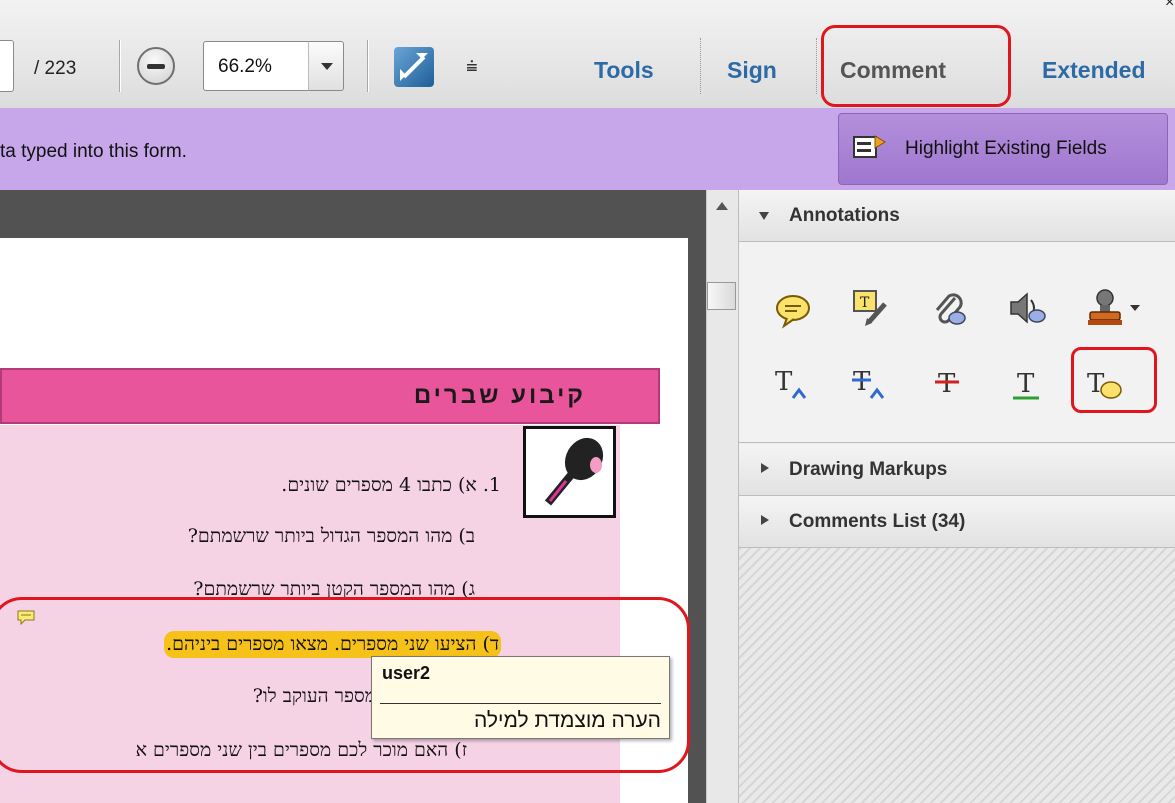 The height and width of the screenshot is (803, 1175). What do you see at coordinates (499, 395) in the screenshot?
I see `section-title: קיבוע שברים` at bounding box center [499, 395].